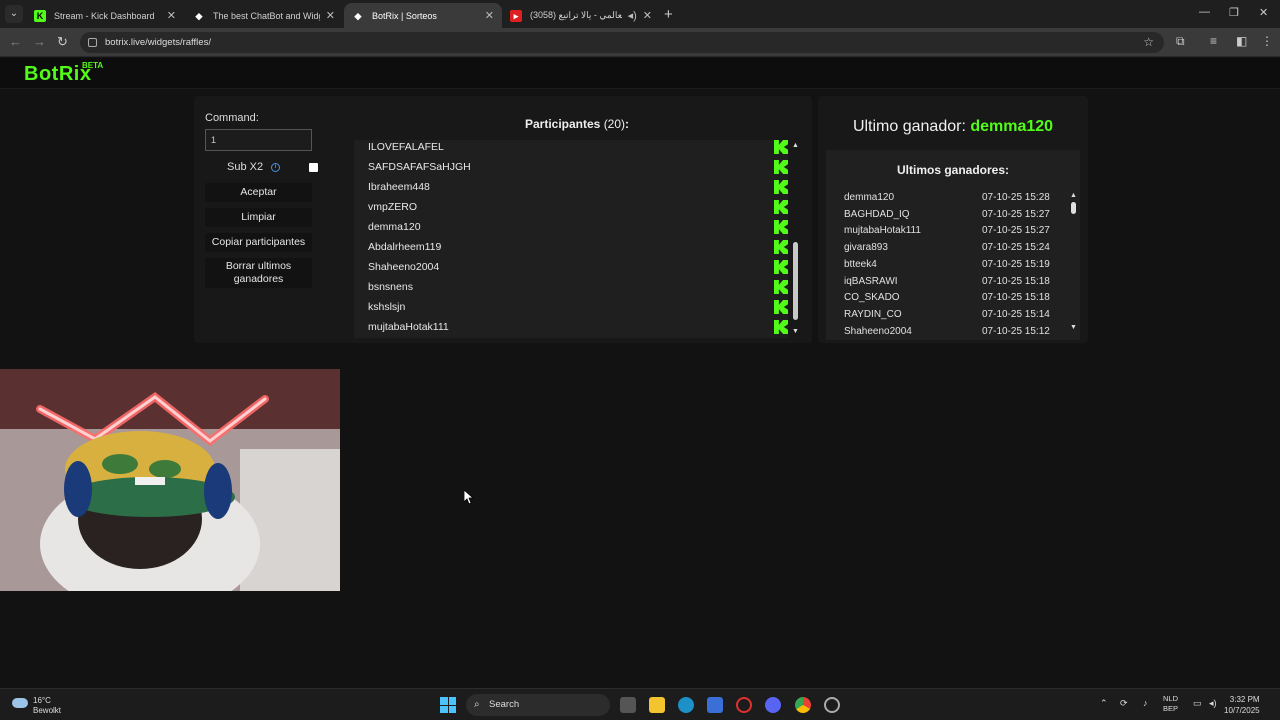 The image size is (1280, 720). What do you see at coordinates (872, 298) in the screenshot?
I see `winner-name: CO_SKADO` at bounding box center [872, 298].